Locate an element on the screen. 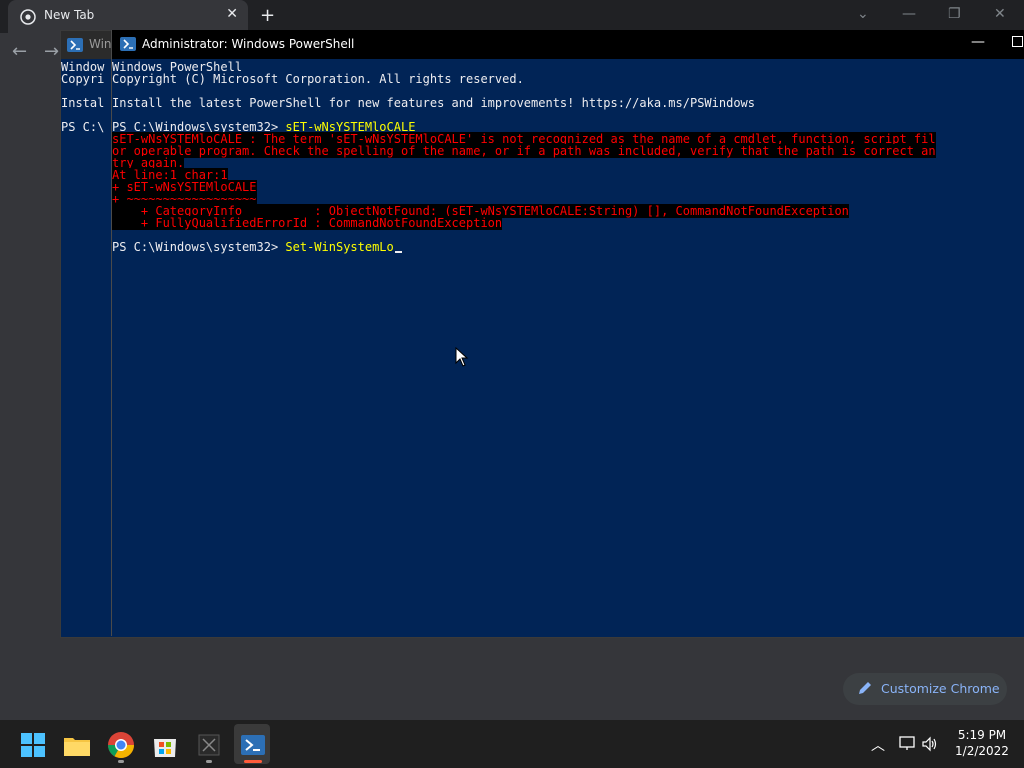  tab-title: New Tab is located at coordinates (69, 15).